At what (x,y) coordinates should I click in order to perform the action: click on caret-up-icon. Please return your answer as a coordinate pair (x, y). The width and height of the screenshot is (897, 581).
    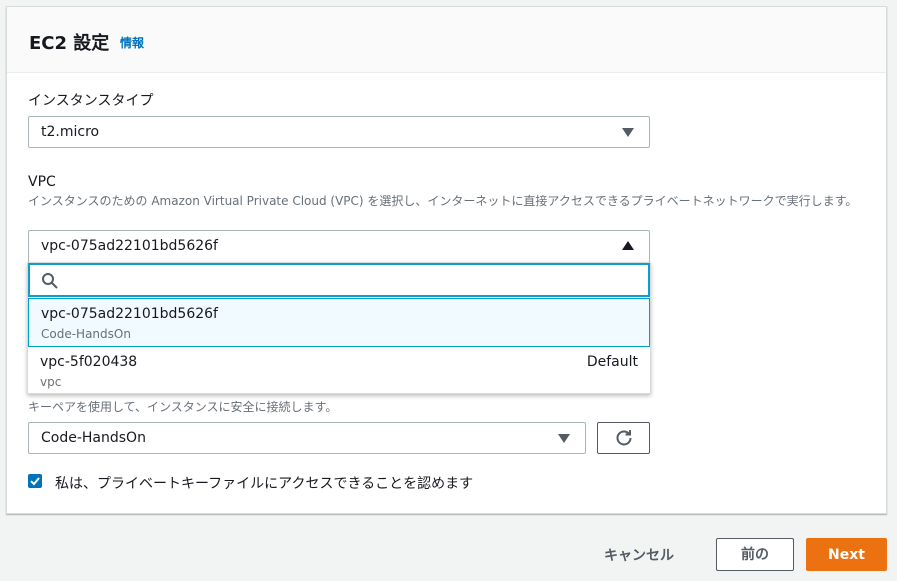
    Looking at the image, I should click on (628, 245).